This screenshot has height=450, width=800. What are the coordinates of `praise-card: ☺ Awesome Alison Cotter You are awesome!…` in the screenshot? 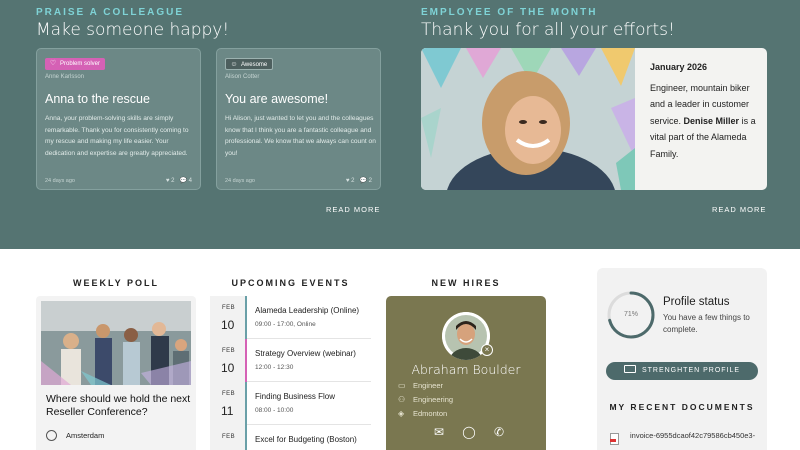 It's located at (298, 119).